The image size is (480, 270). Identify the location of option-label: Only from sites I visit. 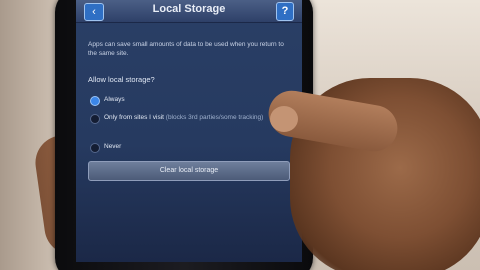
(134, 117).